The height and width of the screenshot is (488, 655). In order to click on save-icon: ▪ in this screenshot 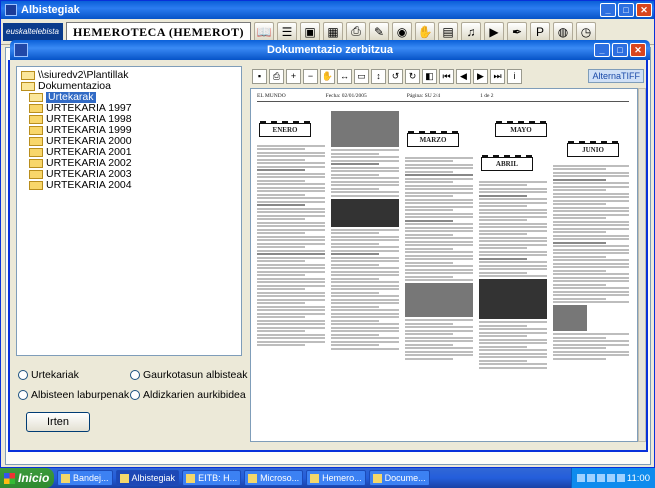, I will do `click(259, 76)`.